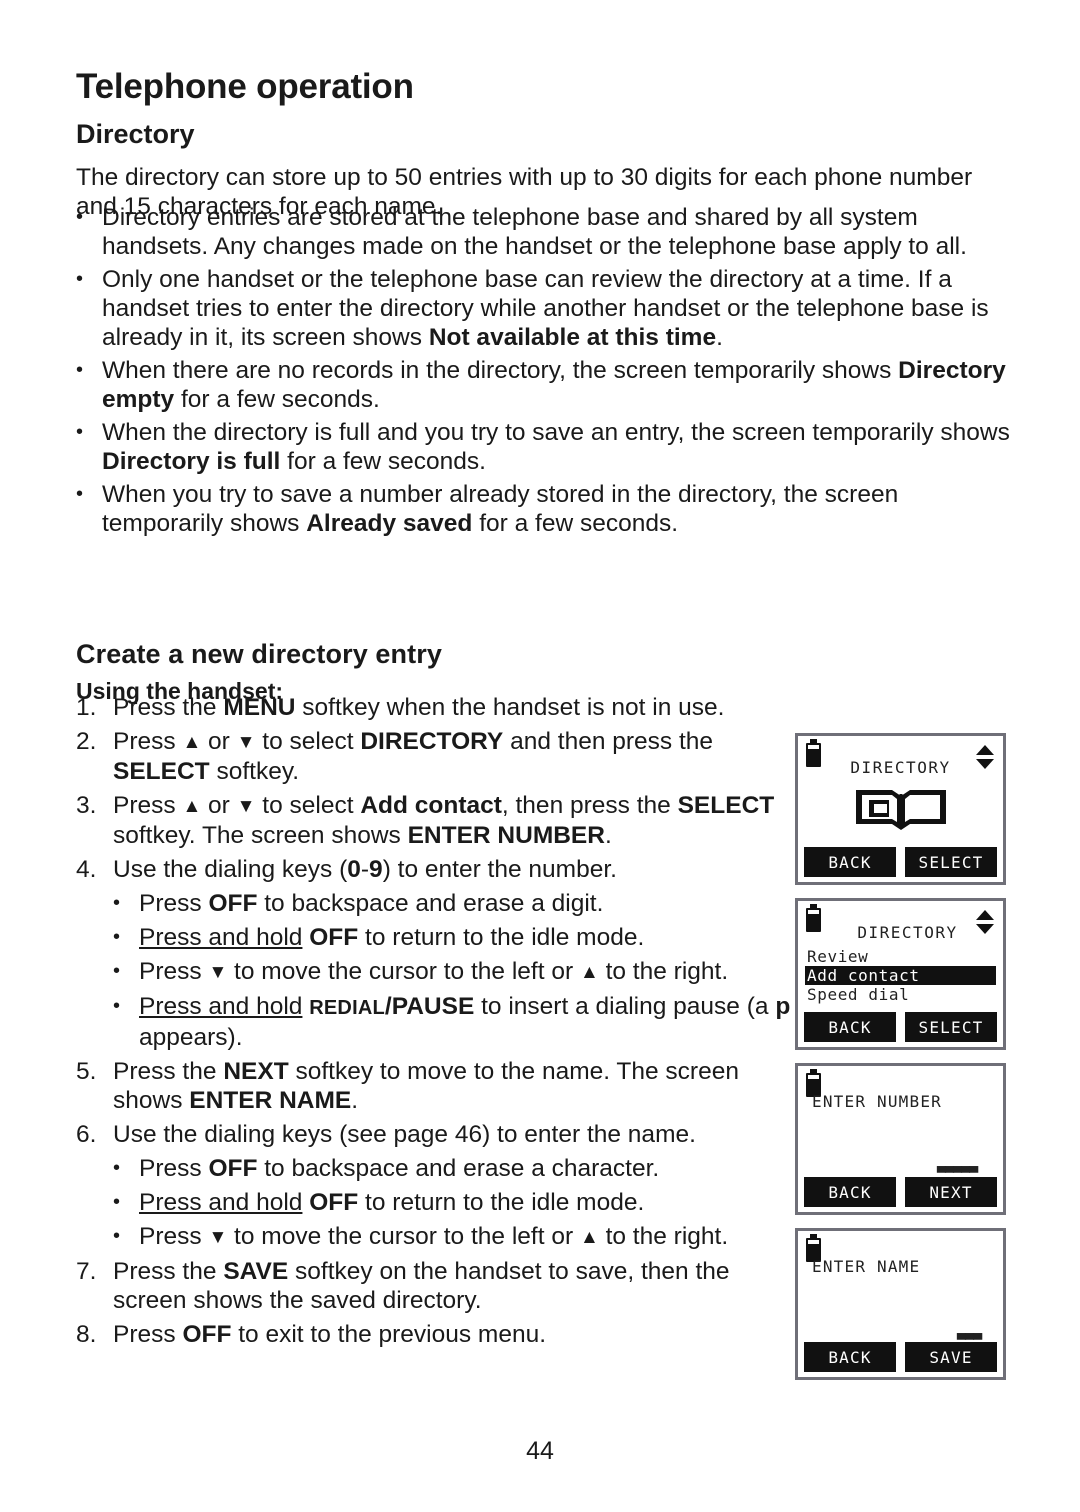 The image size is (1080, 1512). I want to click on text-run: SELECT, so click(161, 771).